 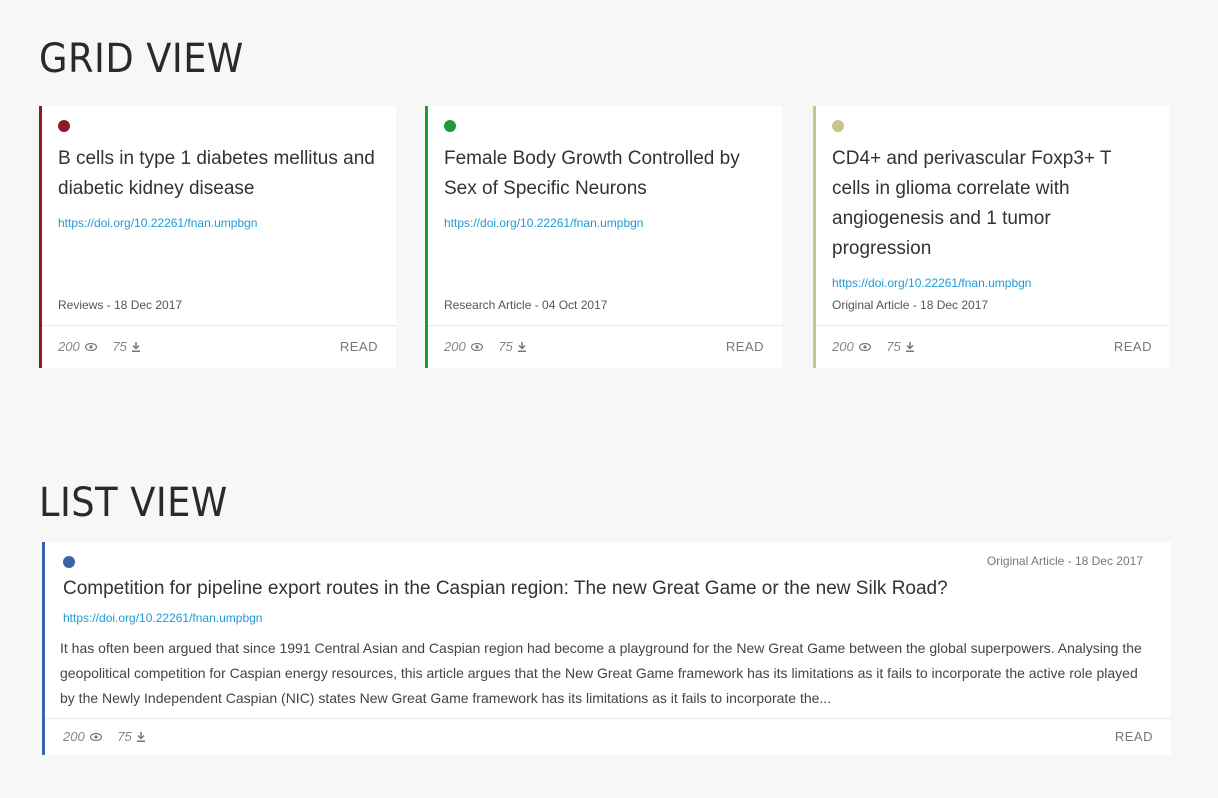 I want to click on article-meta: Research Article - 04 Oct 2017, so click(x=526, y=305).